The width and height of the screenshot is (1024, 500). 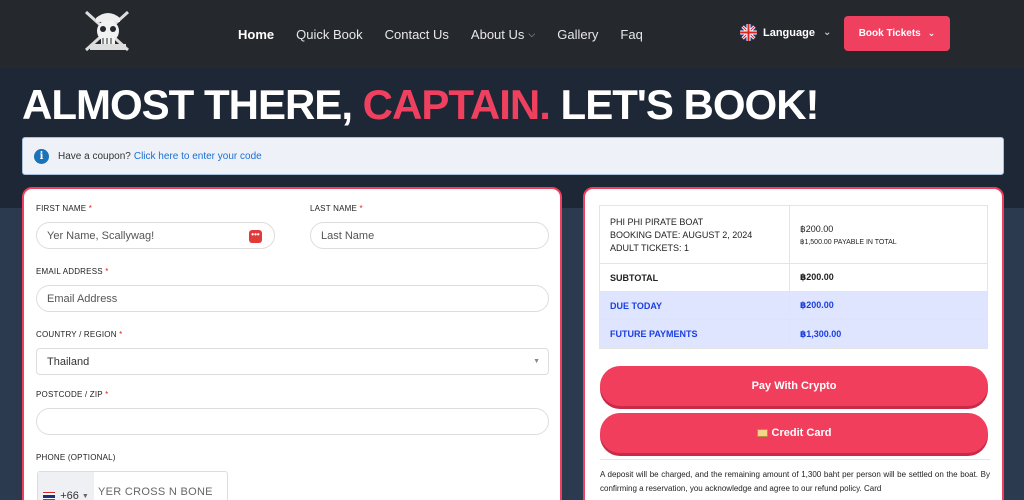 I want to click on postcode-field, so click(x=292, y=421).